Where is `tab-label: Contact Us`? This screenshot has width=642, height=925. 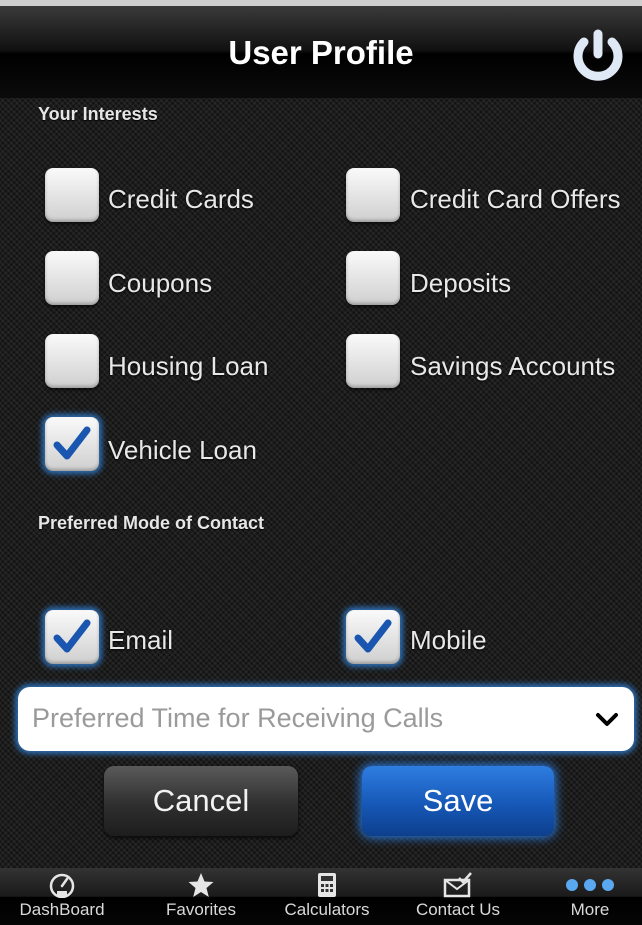
tab-label: Contact Us is located at coordinates (458, 909).